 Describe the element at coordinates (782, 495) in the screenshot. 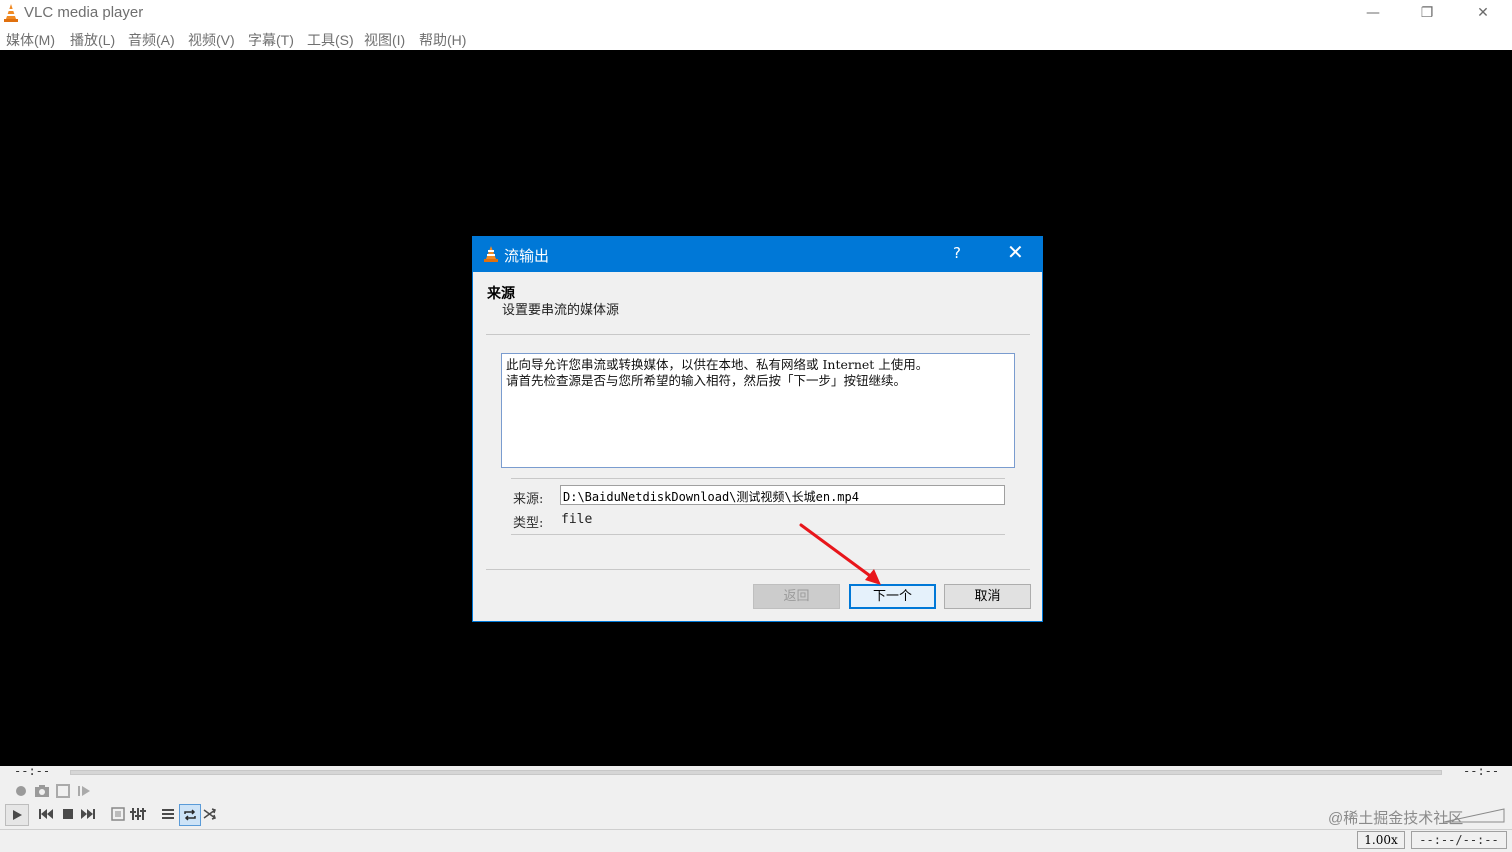

I see `source-field: D:\BaiduNetdiskDownload\测试视频\长城en.mp4` at that location.